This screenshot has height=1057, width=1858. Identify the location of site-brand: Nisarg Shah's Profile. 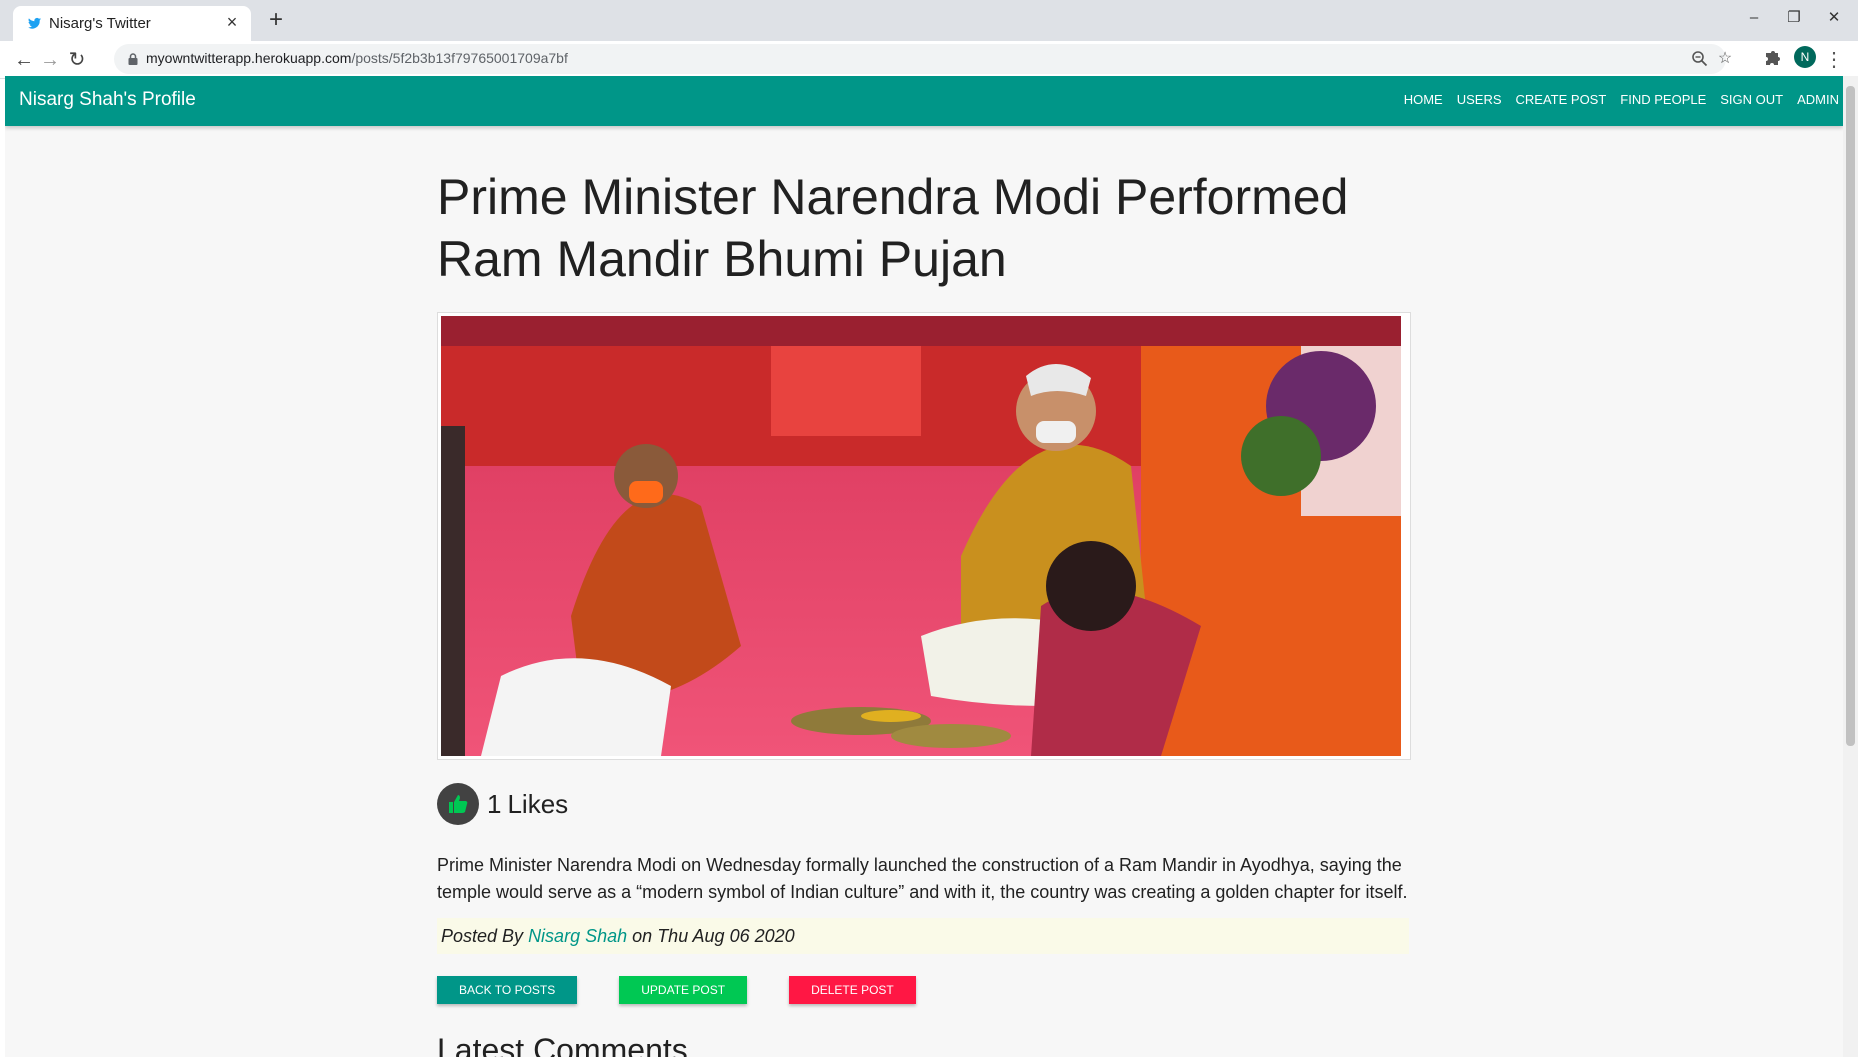
(107, 100).